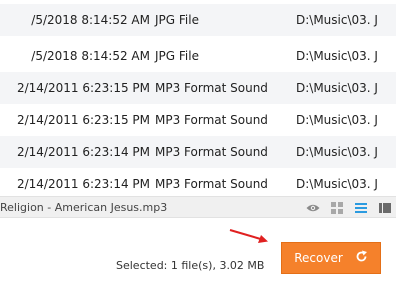 The width and height of the screenshot is (396, 281). What do you see at coordinates (385, 208) in the screenshot?
I see `detail-view-icon` at bounding box center [385, 208].